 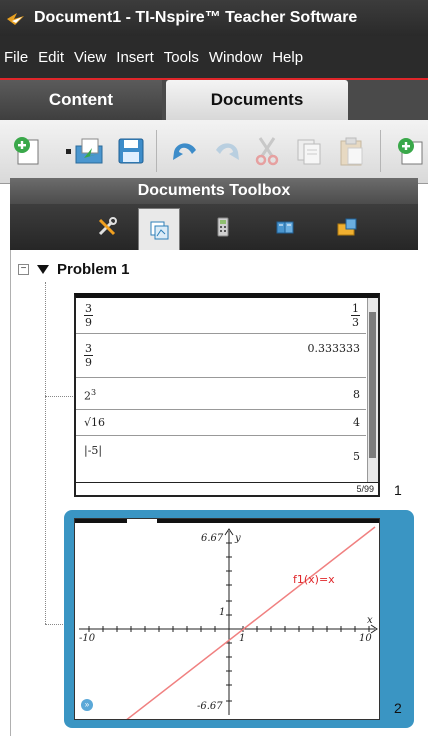 What do you see at coordinates (372, 385) in the screenshot?
I see `scroll-thumb` at bounding box center [372, 385].